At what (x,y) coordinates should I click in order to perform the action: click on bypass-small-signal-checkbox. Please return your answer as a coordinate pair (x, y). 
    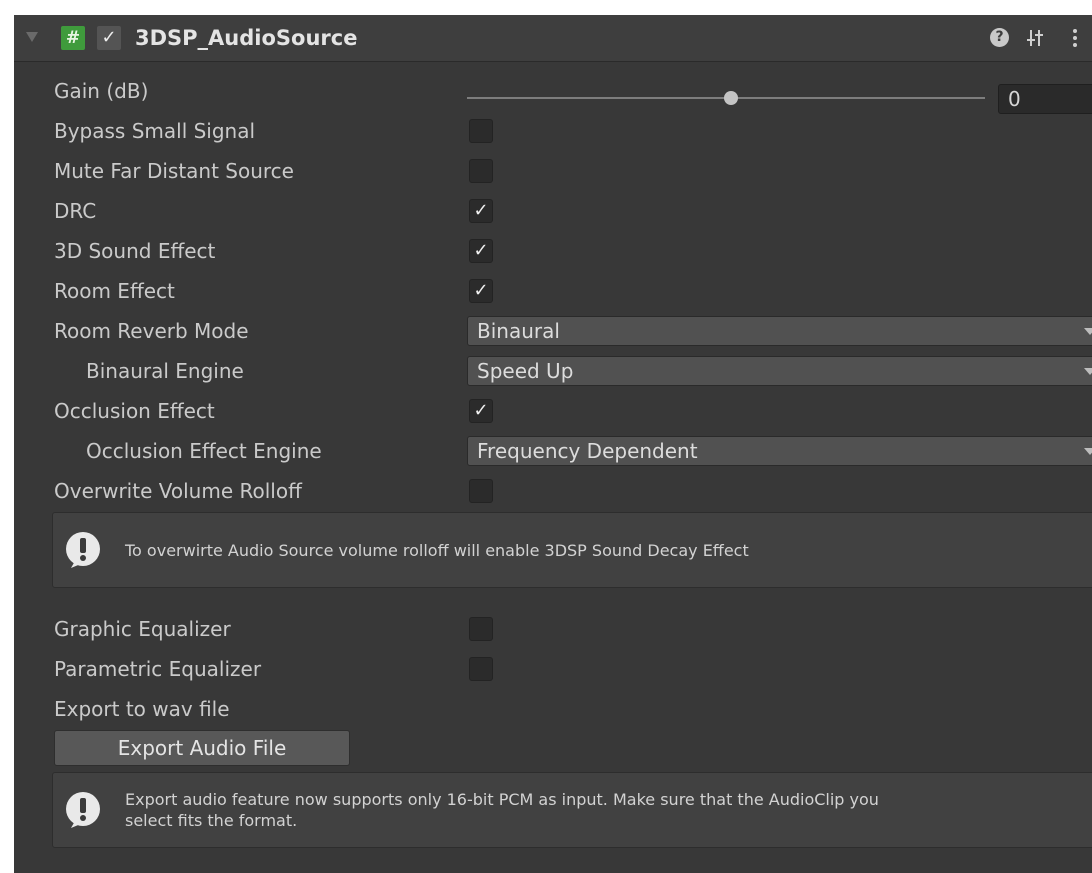
    Looking at the image, I should click on (481, 131).